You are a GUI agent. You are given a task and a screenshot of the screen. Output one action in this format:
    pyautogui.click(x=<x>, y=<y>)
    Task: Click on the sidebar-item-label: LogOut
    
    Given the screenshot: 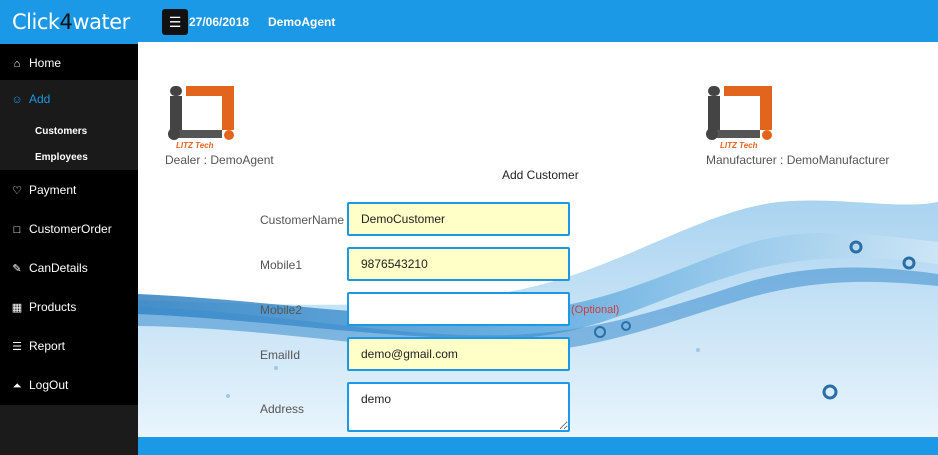 What is the action you would take?
    pyautogui.click(x=49, y=385)
    